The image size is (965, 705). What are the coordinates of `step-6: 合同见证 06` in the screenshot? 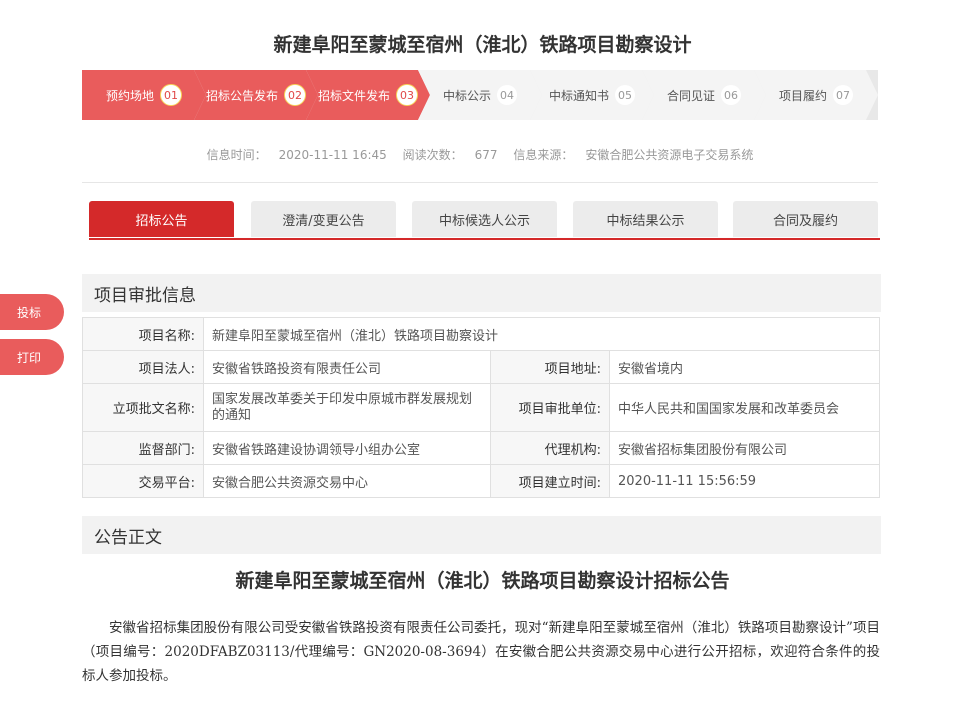 It's located at (704, 95).